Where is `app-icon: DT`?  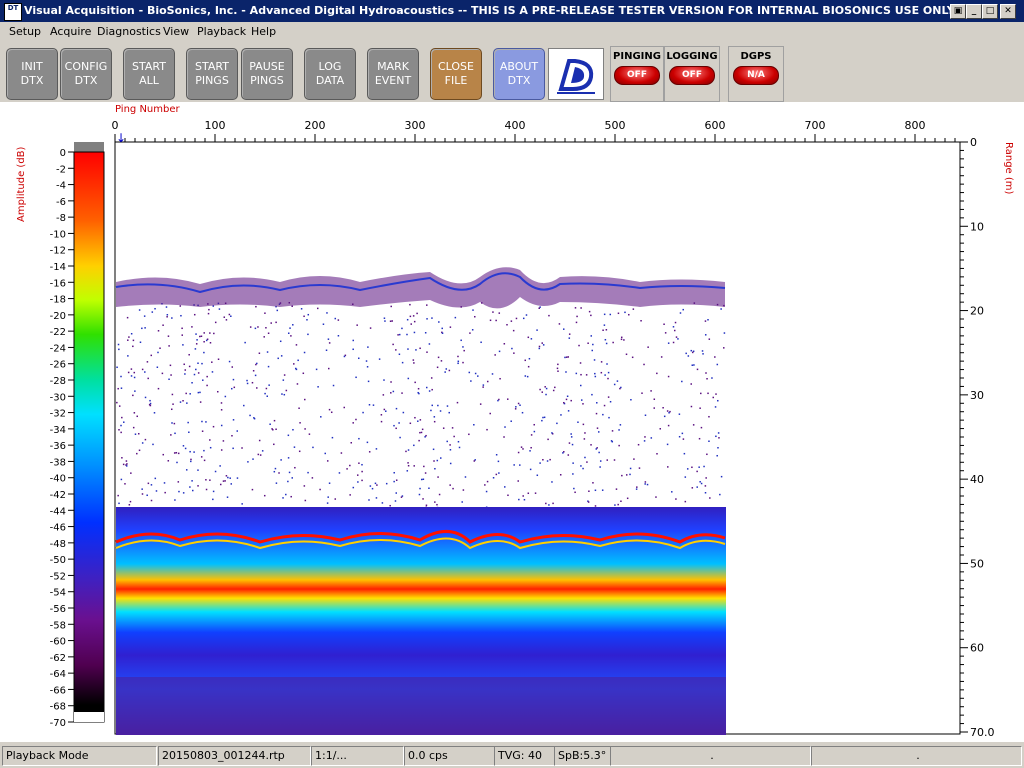
app-icon: DT is located at coordinates (13, 12).